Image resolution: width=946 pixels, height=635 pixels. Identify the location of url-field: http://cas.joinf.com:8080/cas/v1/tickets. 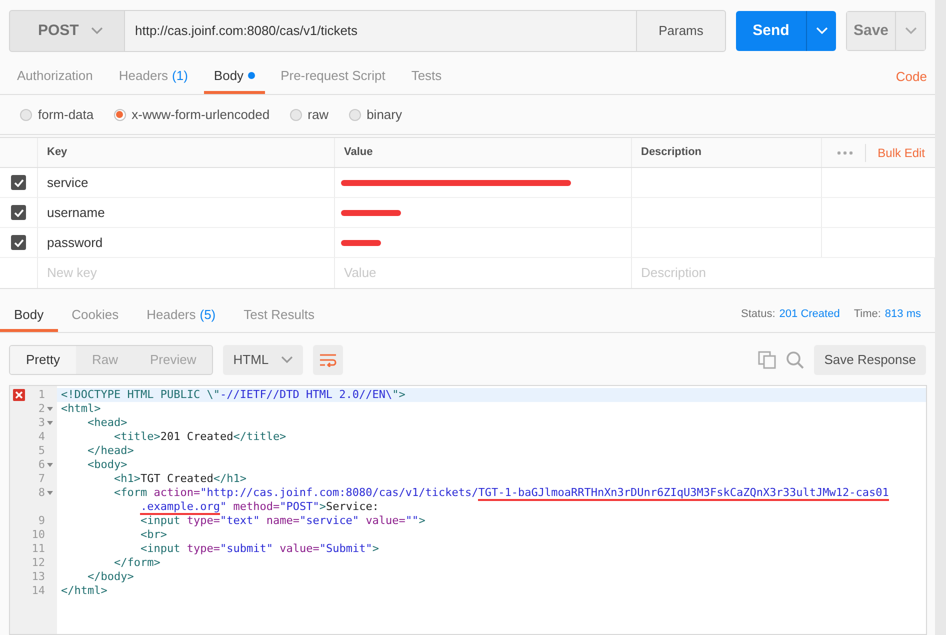
(380, 31).